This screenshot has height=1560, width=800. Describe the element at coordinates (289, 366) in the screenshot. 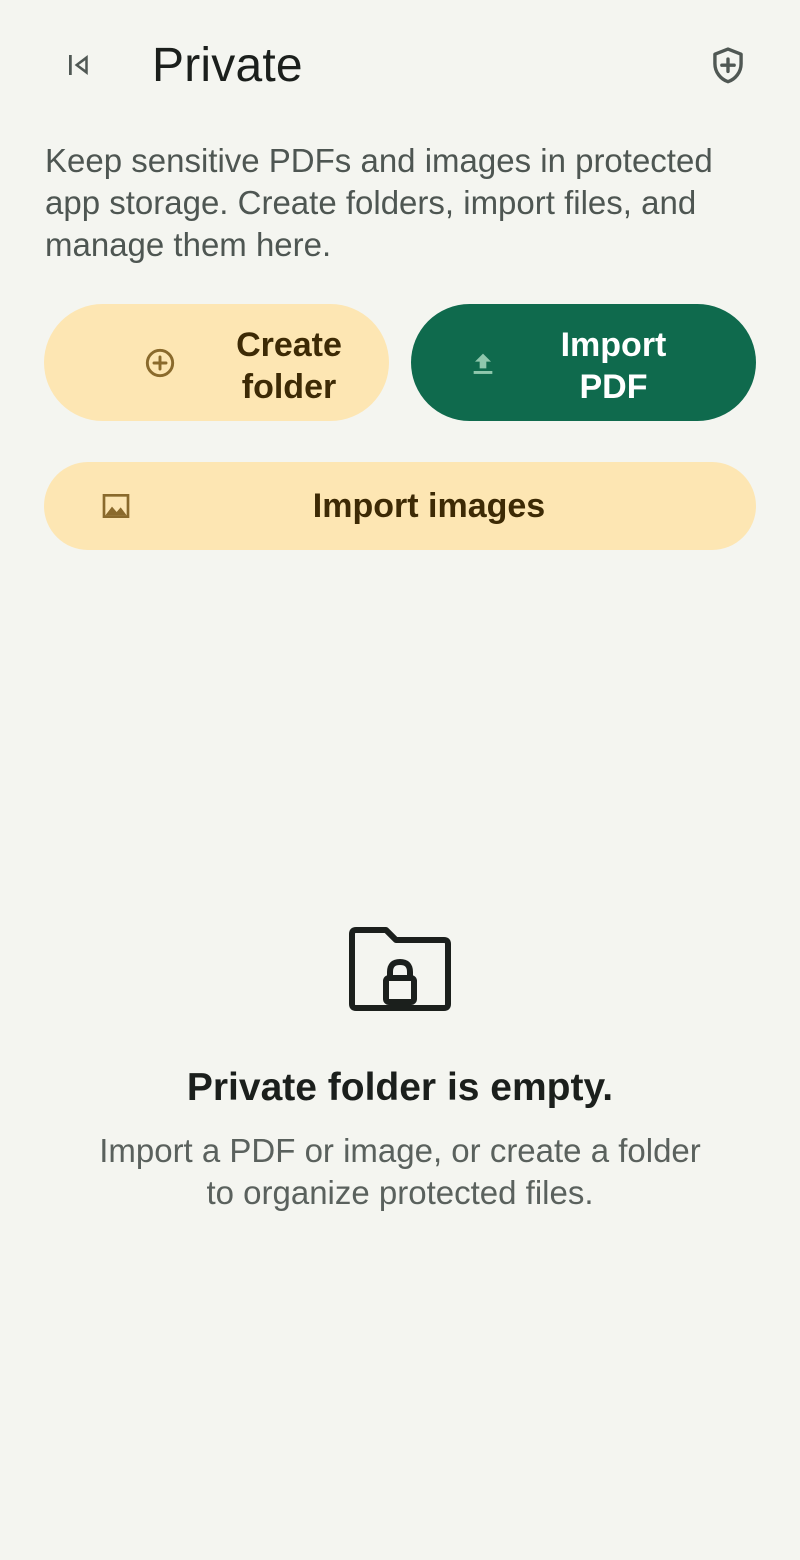

I see `create-folder-label: Create folder` at that location.